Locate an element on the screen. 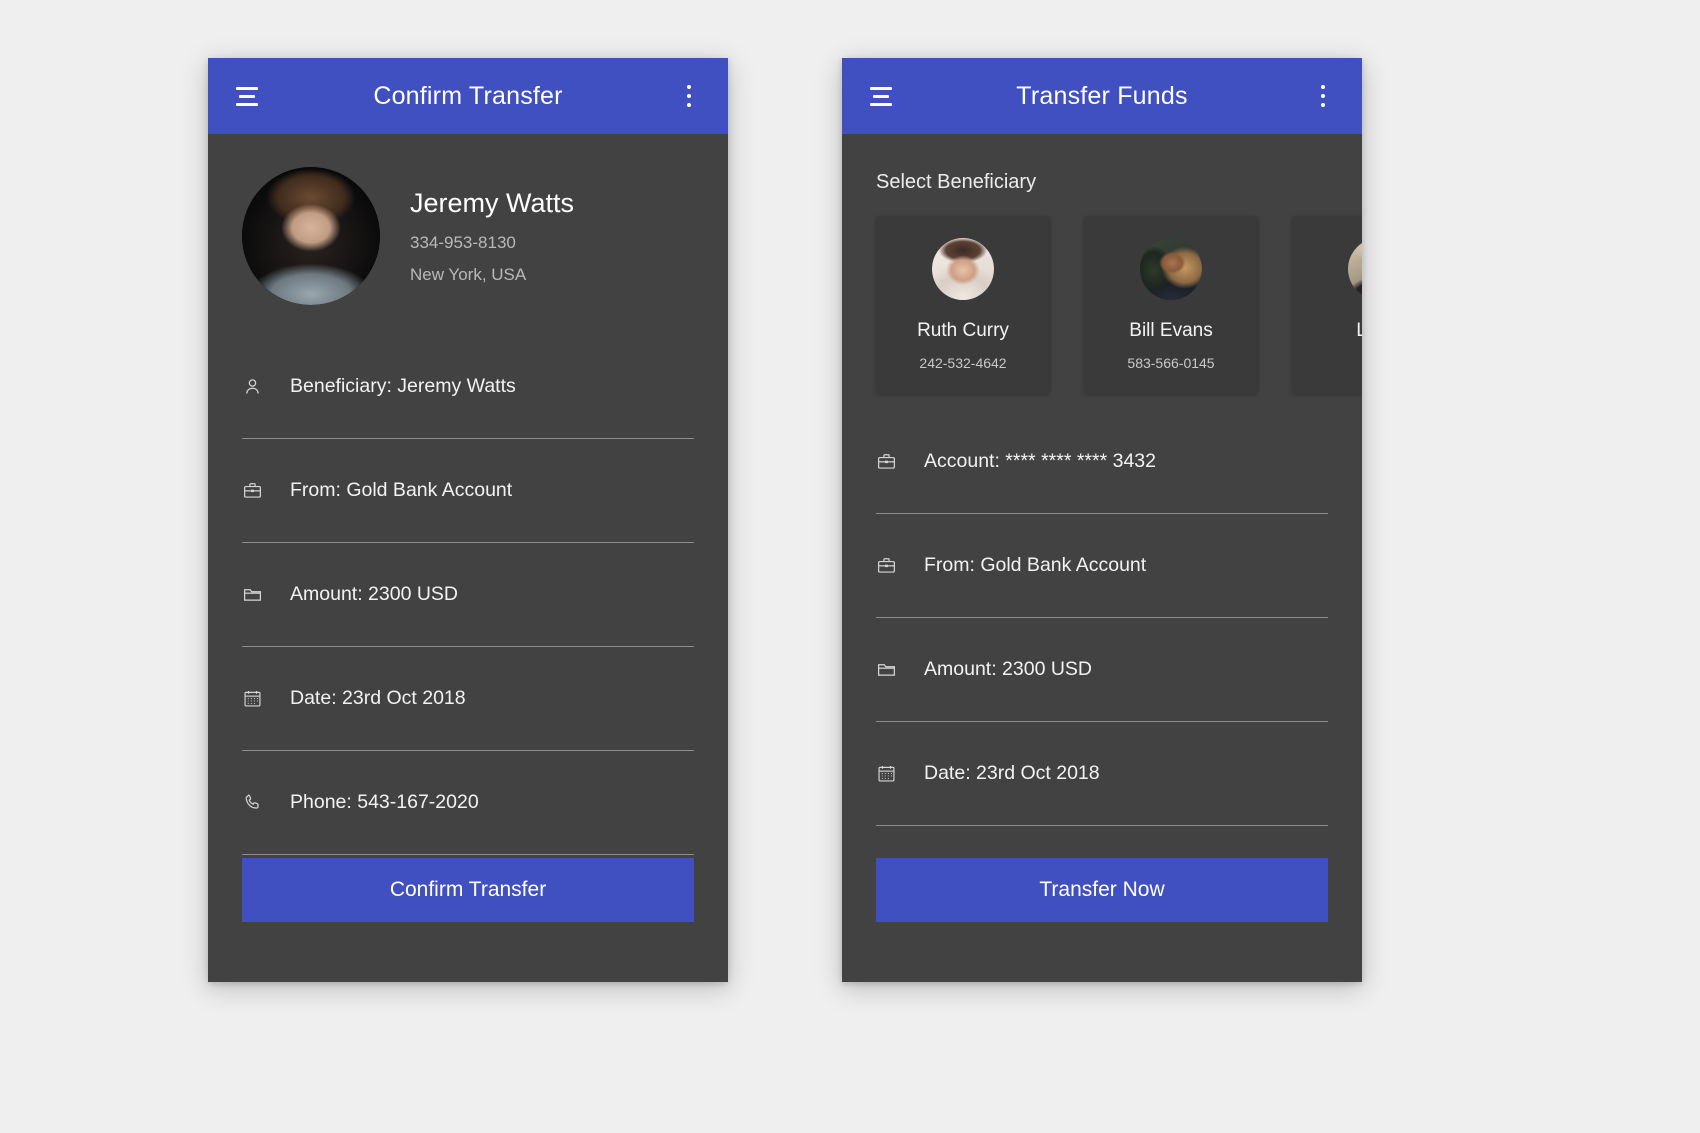 This screenshot has height=1133, width=1700. page-title: Transfer Funds is located at coordinates (1102, 95).